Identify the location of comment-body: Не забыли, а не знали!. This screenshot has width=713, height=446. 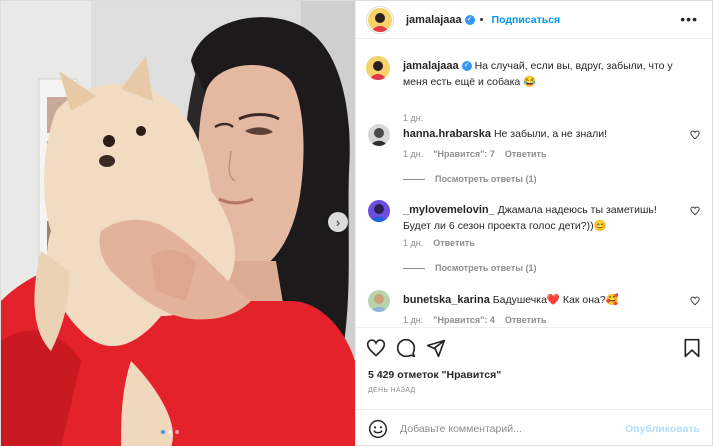
(550, 134).